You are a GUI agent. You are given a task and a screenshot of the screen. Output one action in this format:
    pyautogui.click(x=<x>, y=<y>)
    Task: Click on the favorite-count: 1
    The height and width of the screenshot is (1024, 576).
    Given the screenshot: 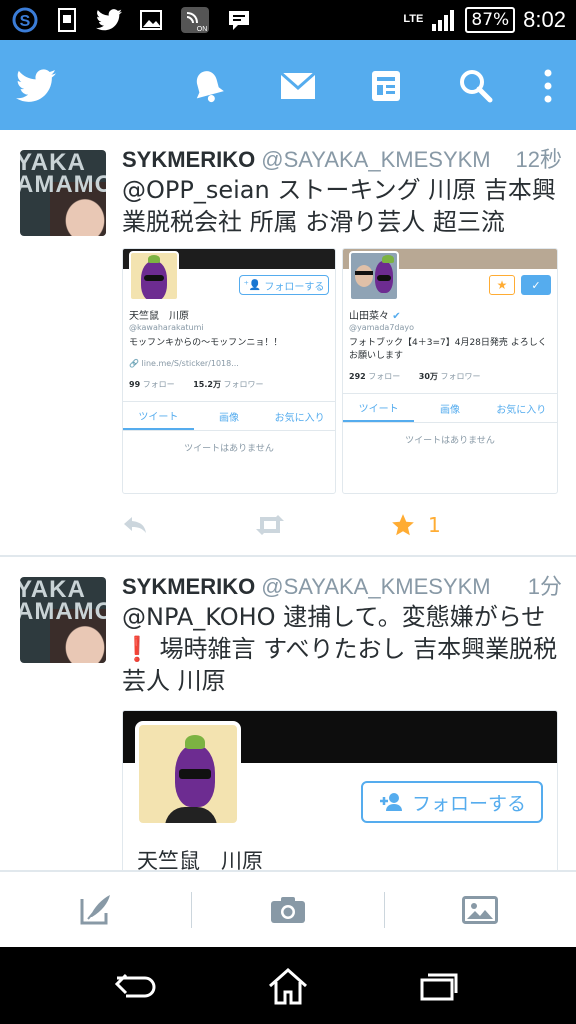 What is the action you would take?
    pyautogui.click(x=434, y=525)
    